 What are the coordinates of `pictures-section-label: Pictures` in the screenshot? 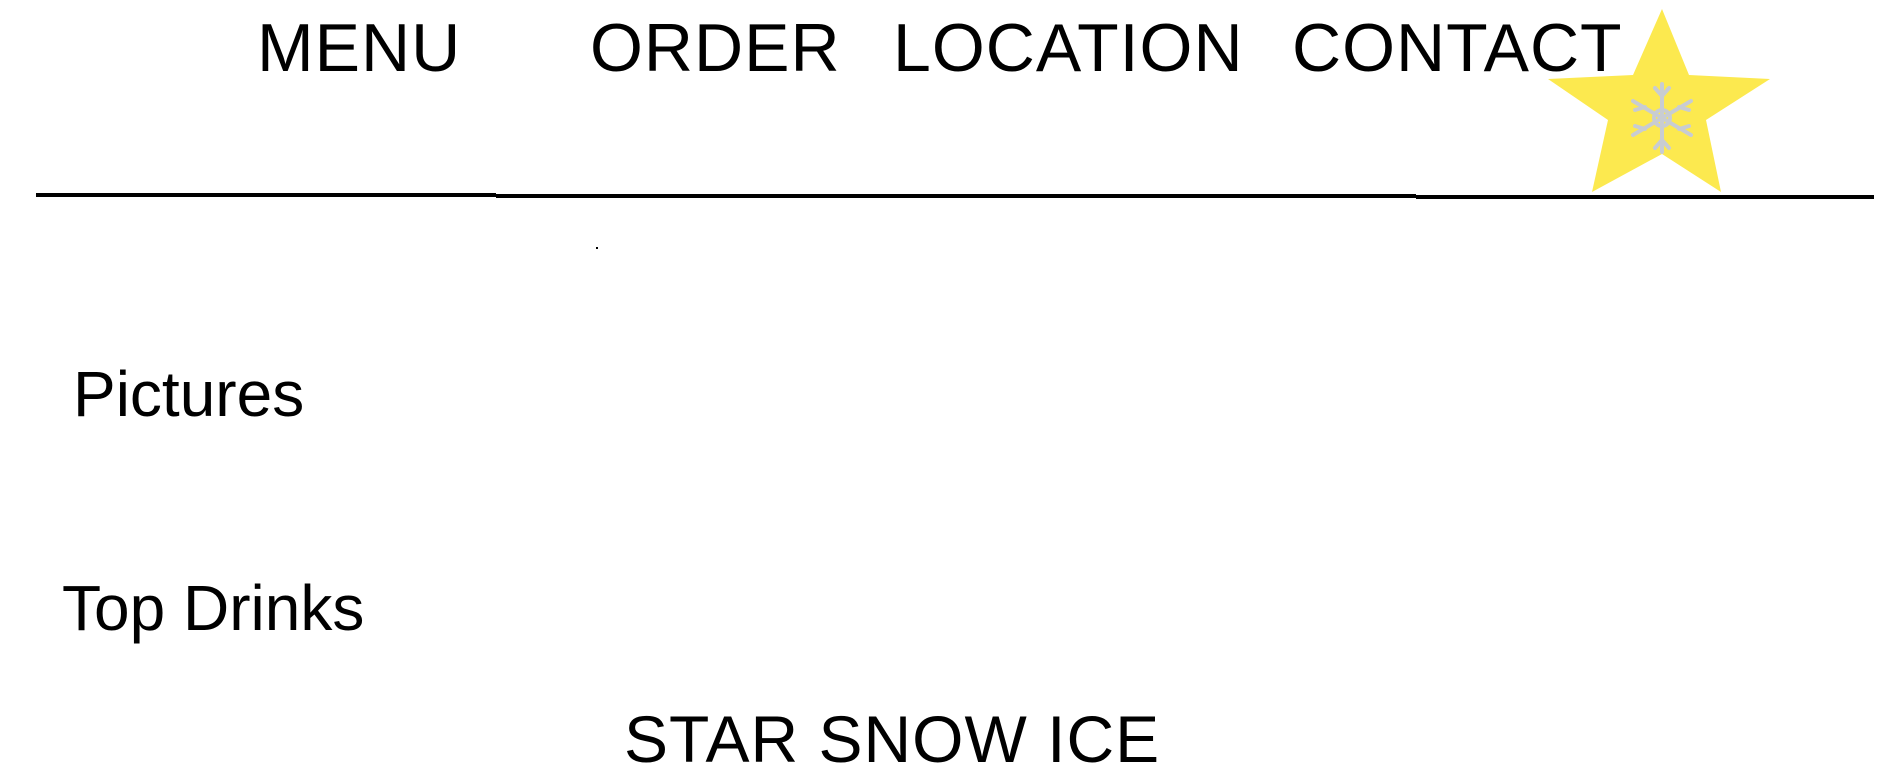 It's located at (189, 394).